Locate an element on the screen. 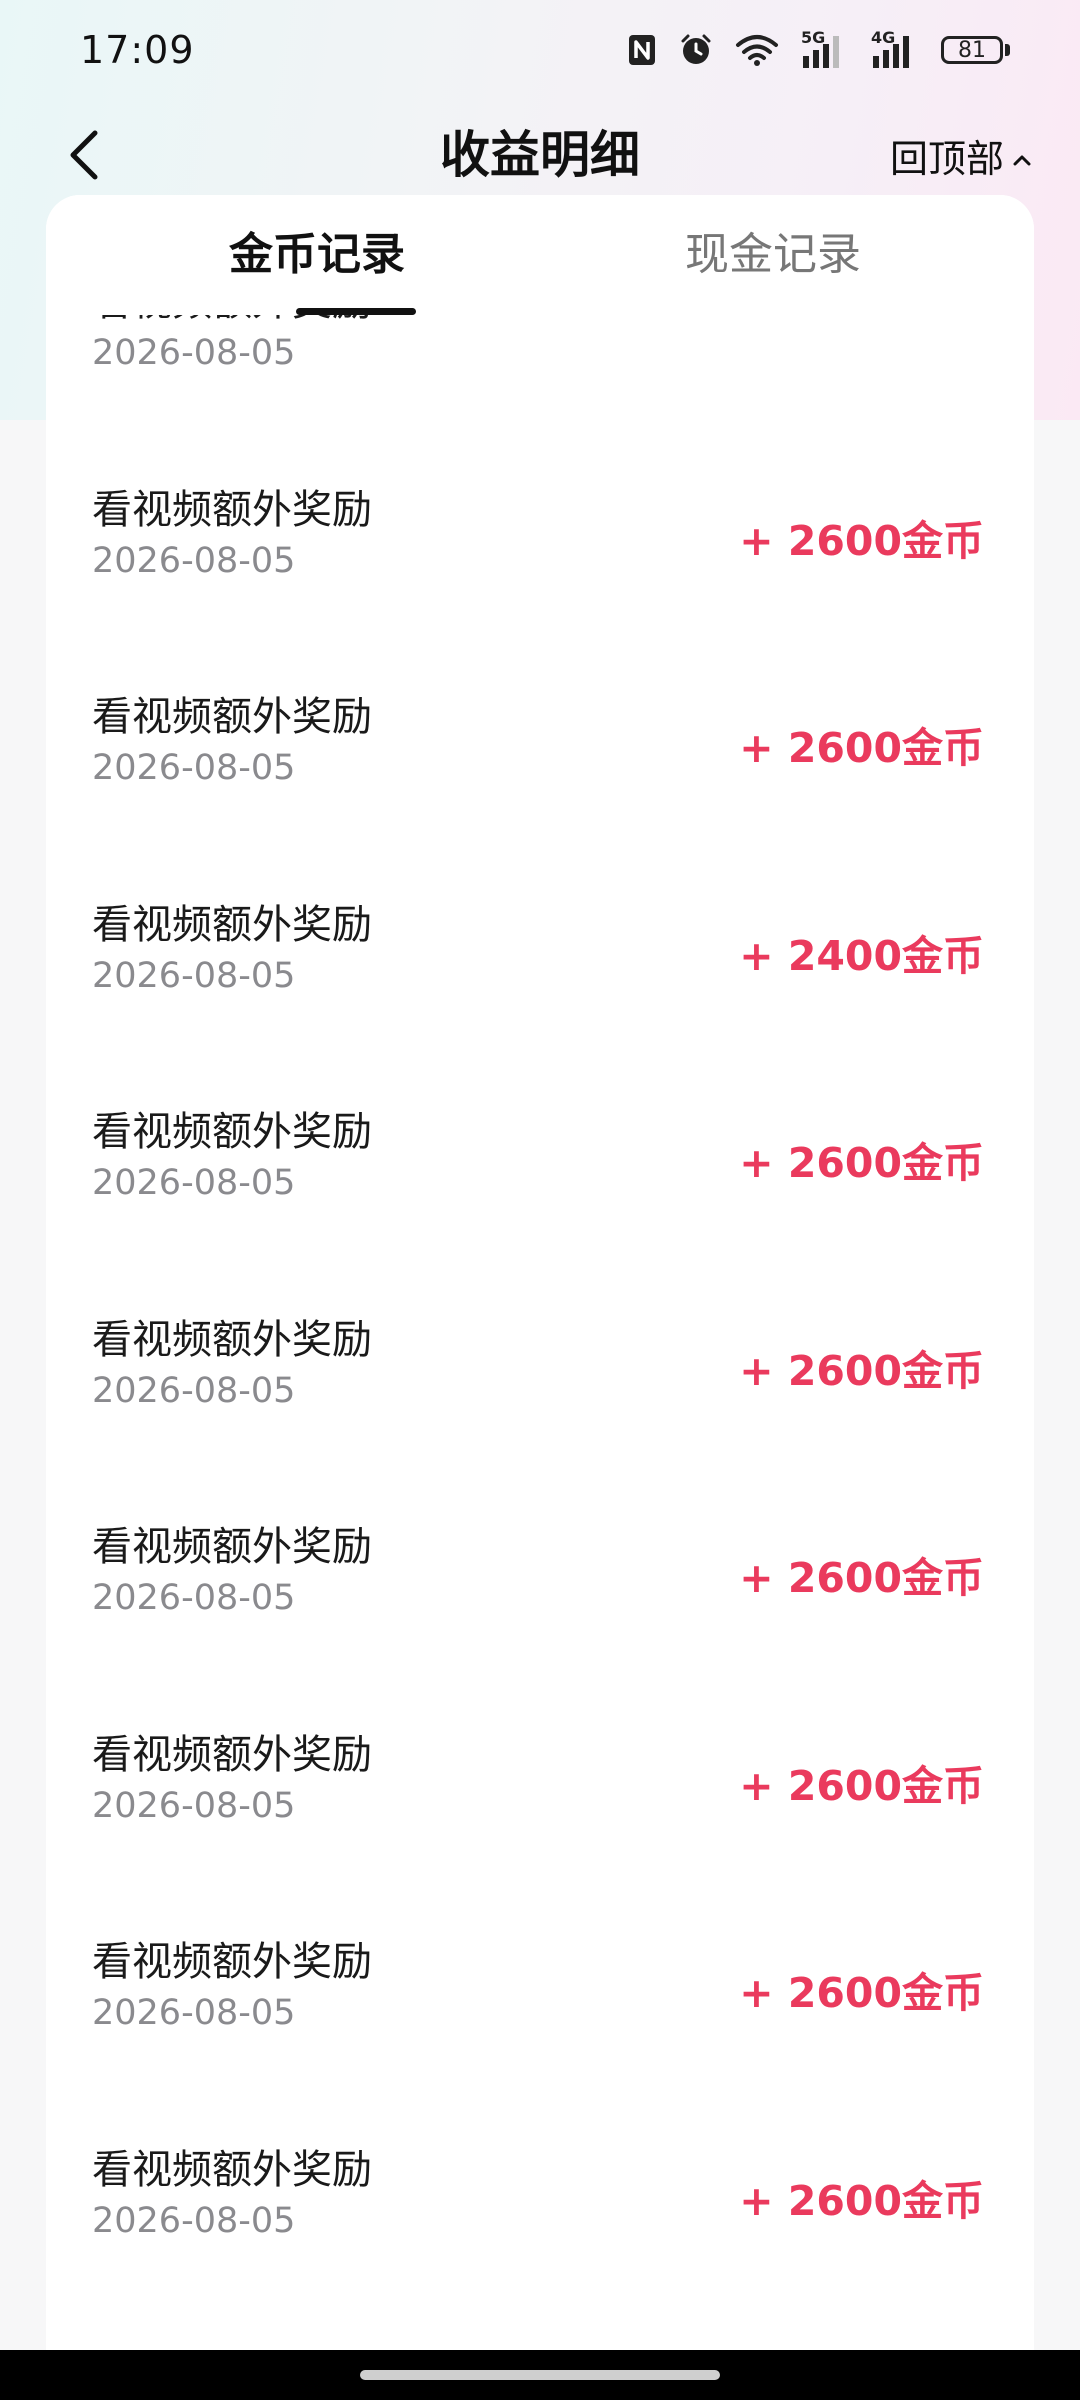 Image resolution: width=1080 pixels, height=2400 pixels. nfc-icon is located at coordinates (642, 50).